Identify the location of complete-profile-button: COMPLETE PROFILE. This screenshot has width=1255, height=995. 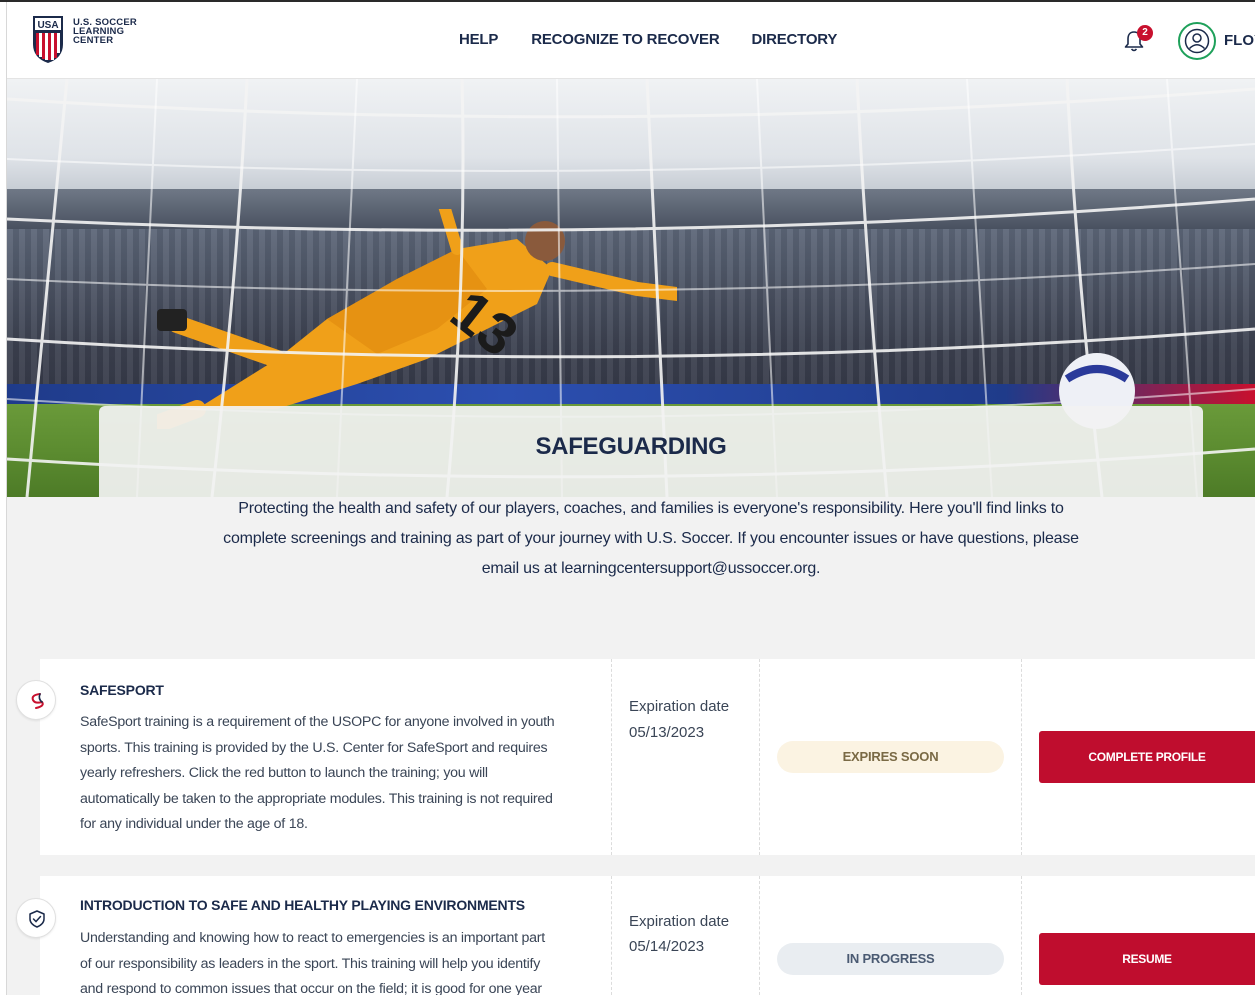
(1147, 757).